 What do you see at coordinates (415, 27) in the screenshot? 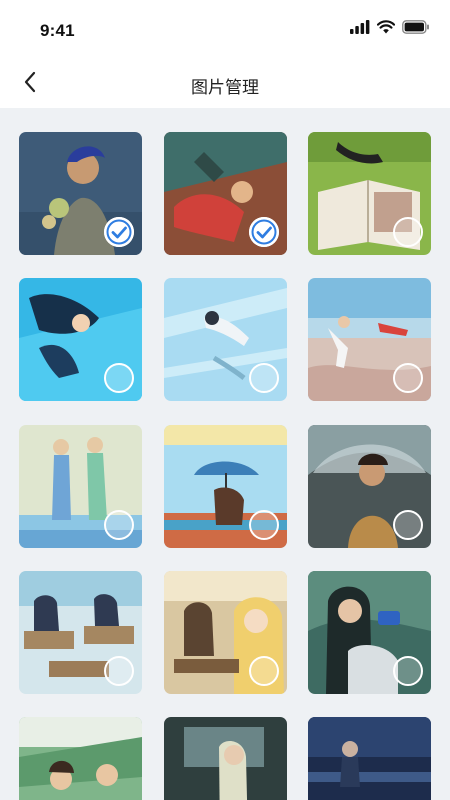
I see `battery-icon` at bounding box center [415, 27].